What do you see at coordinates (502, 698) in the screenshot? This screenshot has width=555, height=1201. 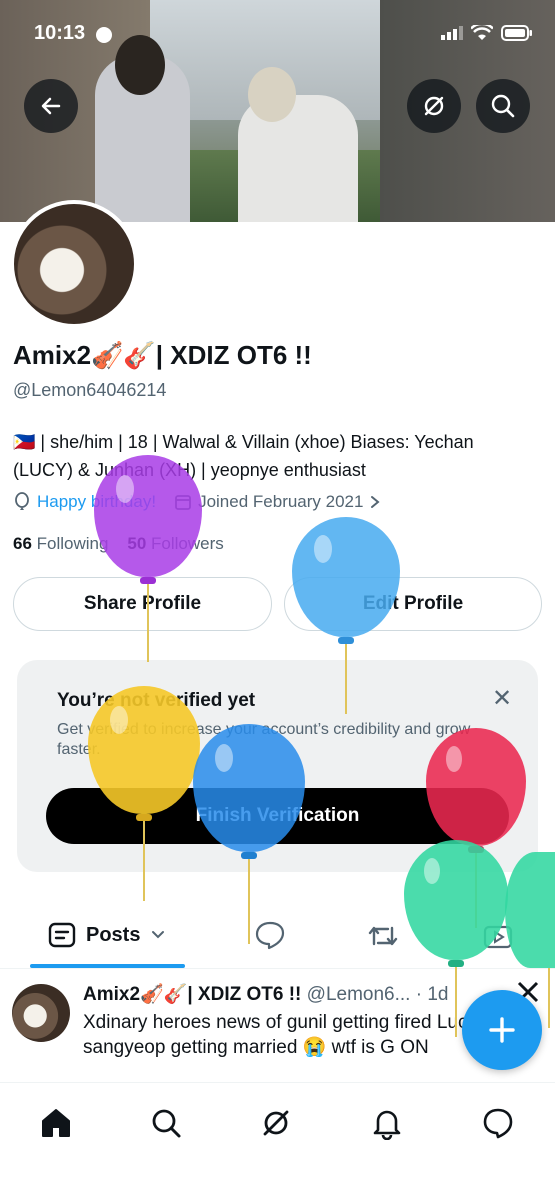 I see `close-icon: ✕` at bounding box center [502, 698].